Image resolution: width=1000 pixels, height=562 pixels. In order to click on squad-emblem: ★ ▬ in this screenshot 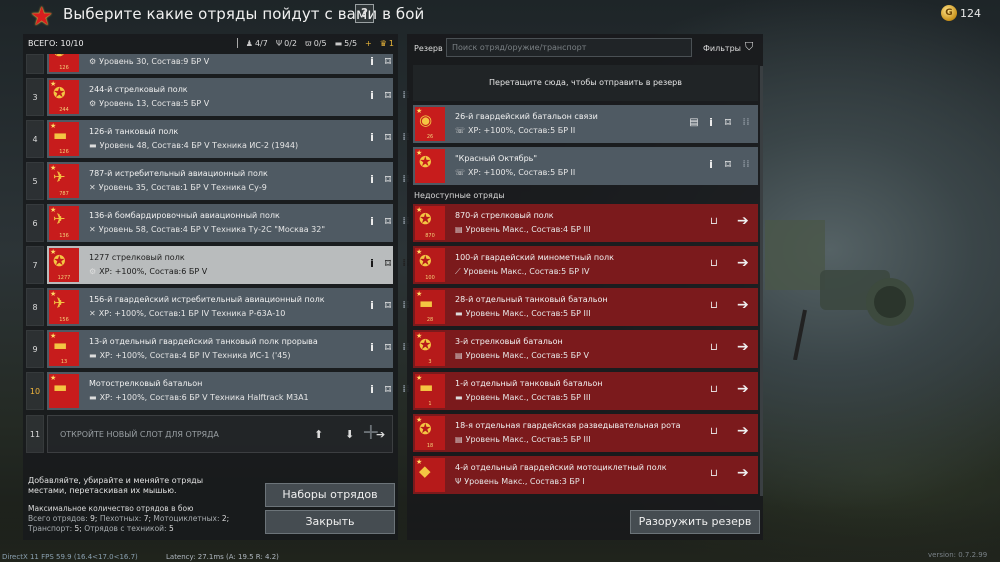, I will do `click(64, 391)`.